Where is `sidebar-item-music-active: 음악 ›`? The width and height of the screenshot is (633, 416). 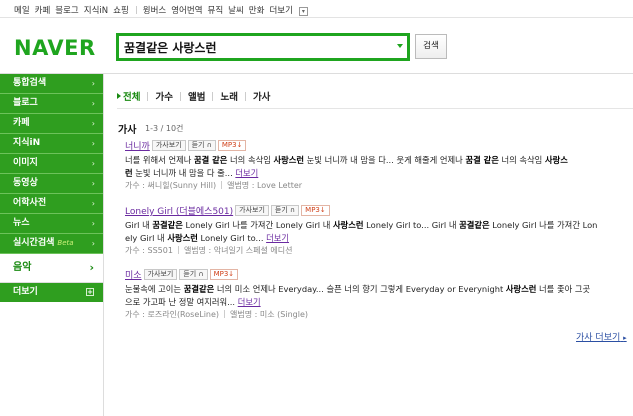
sidebar-item-music-active: 음악 › is located at coordinates (51, 268).